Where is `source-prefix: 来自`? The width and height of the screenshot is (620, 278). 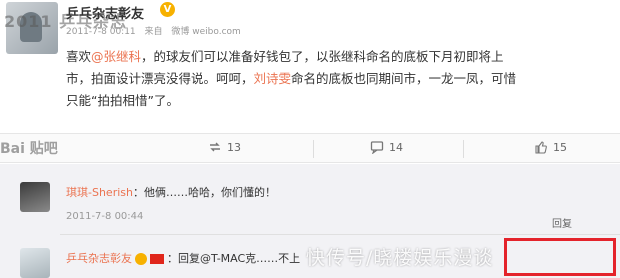 source-prefix: 来自 is located at coordinates (153, 32).